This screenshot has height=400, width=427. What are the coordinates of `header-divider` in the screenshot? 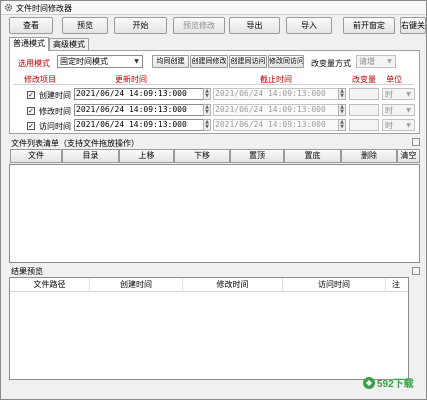 It's located at (214, 84).